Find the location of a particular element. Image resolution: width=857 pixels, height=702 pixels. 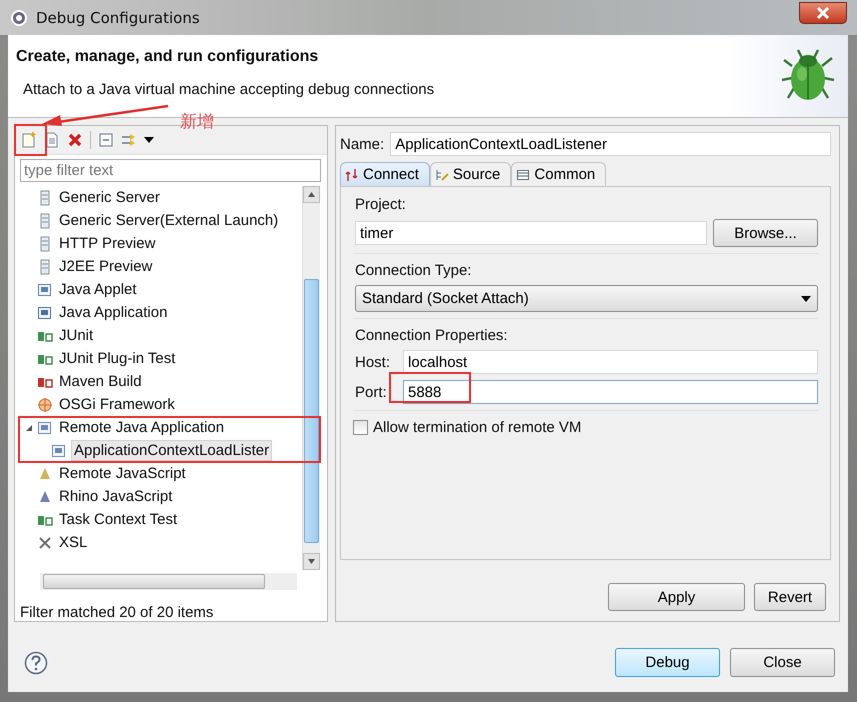

action-button: Revert is located at coordinates (790, 597).